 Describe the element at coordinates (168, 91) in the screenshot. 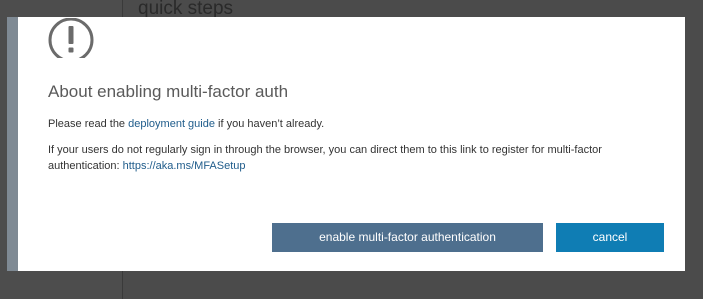

I see `dialog-title: About enabling multi-factor auth` at that location.